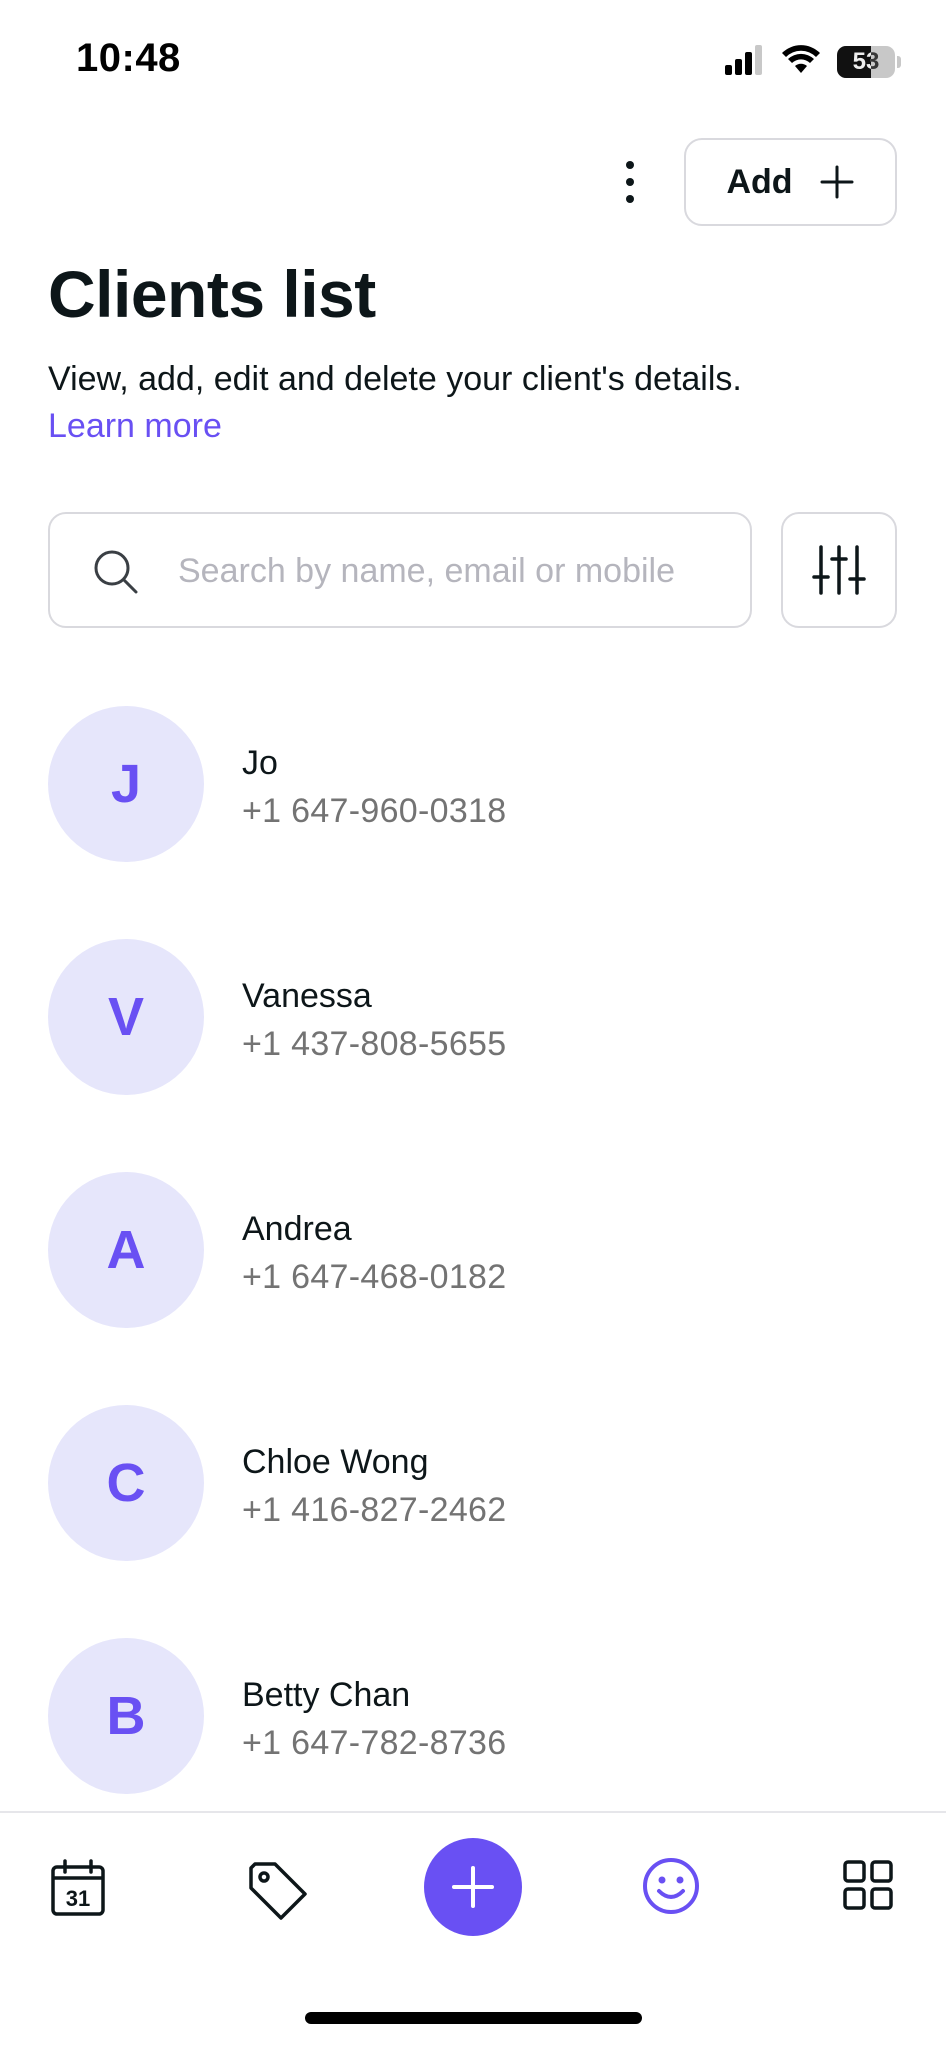 This screenshot has width=946, height=2048. What do you see at coordinates (473, 1718) in the screenshot?
I see `client-row: B Betty Chan +1 647-782-8736` at bounding box center [473, 1718].